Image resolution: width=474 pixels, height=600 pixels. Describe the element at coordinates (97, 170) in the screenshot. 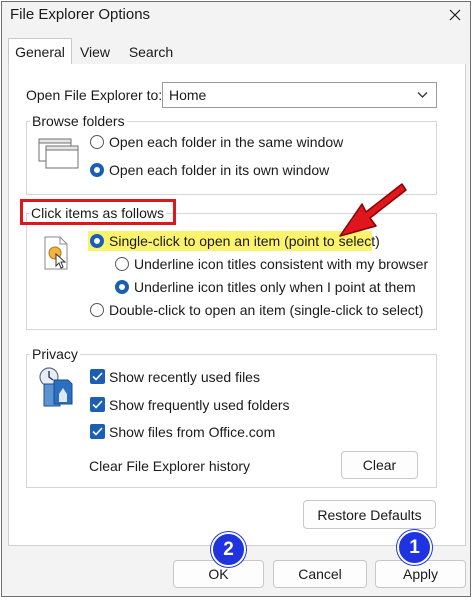

I see `radio-own-window` at that location.